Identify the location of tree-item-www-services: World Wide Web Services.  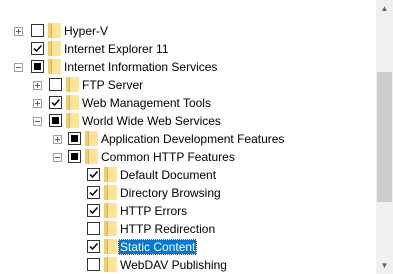
(188, 121).